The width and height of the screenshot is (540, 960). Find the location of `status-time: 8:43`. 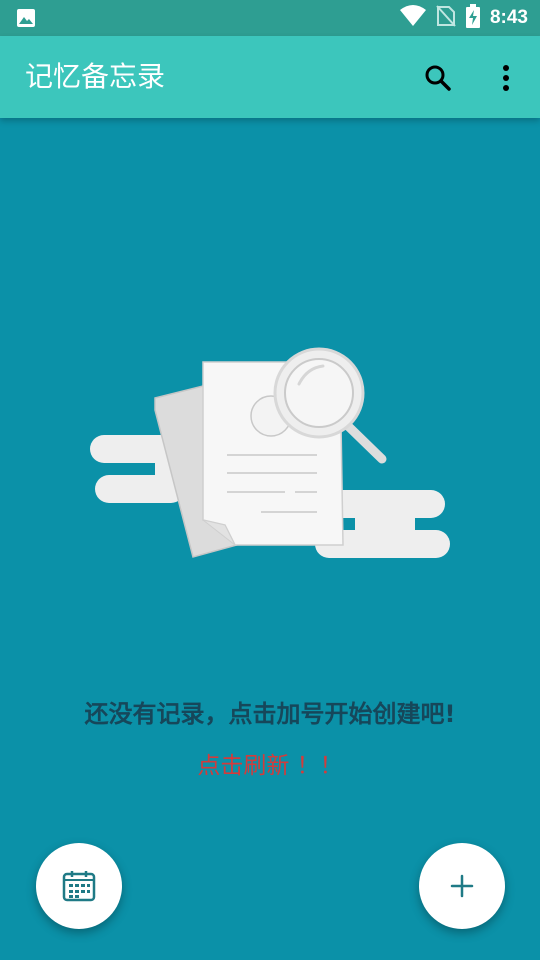

status-time: 8:43 is located at coordinates (508, 17).